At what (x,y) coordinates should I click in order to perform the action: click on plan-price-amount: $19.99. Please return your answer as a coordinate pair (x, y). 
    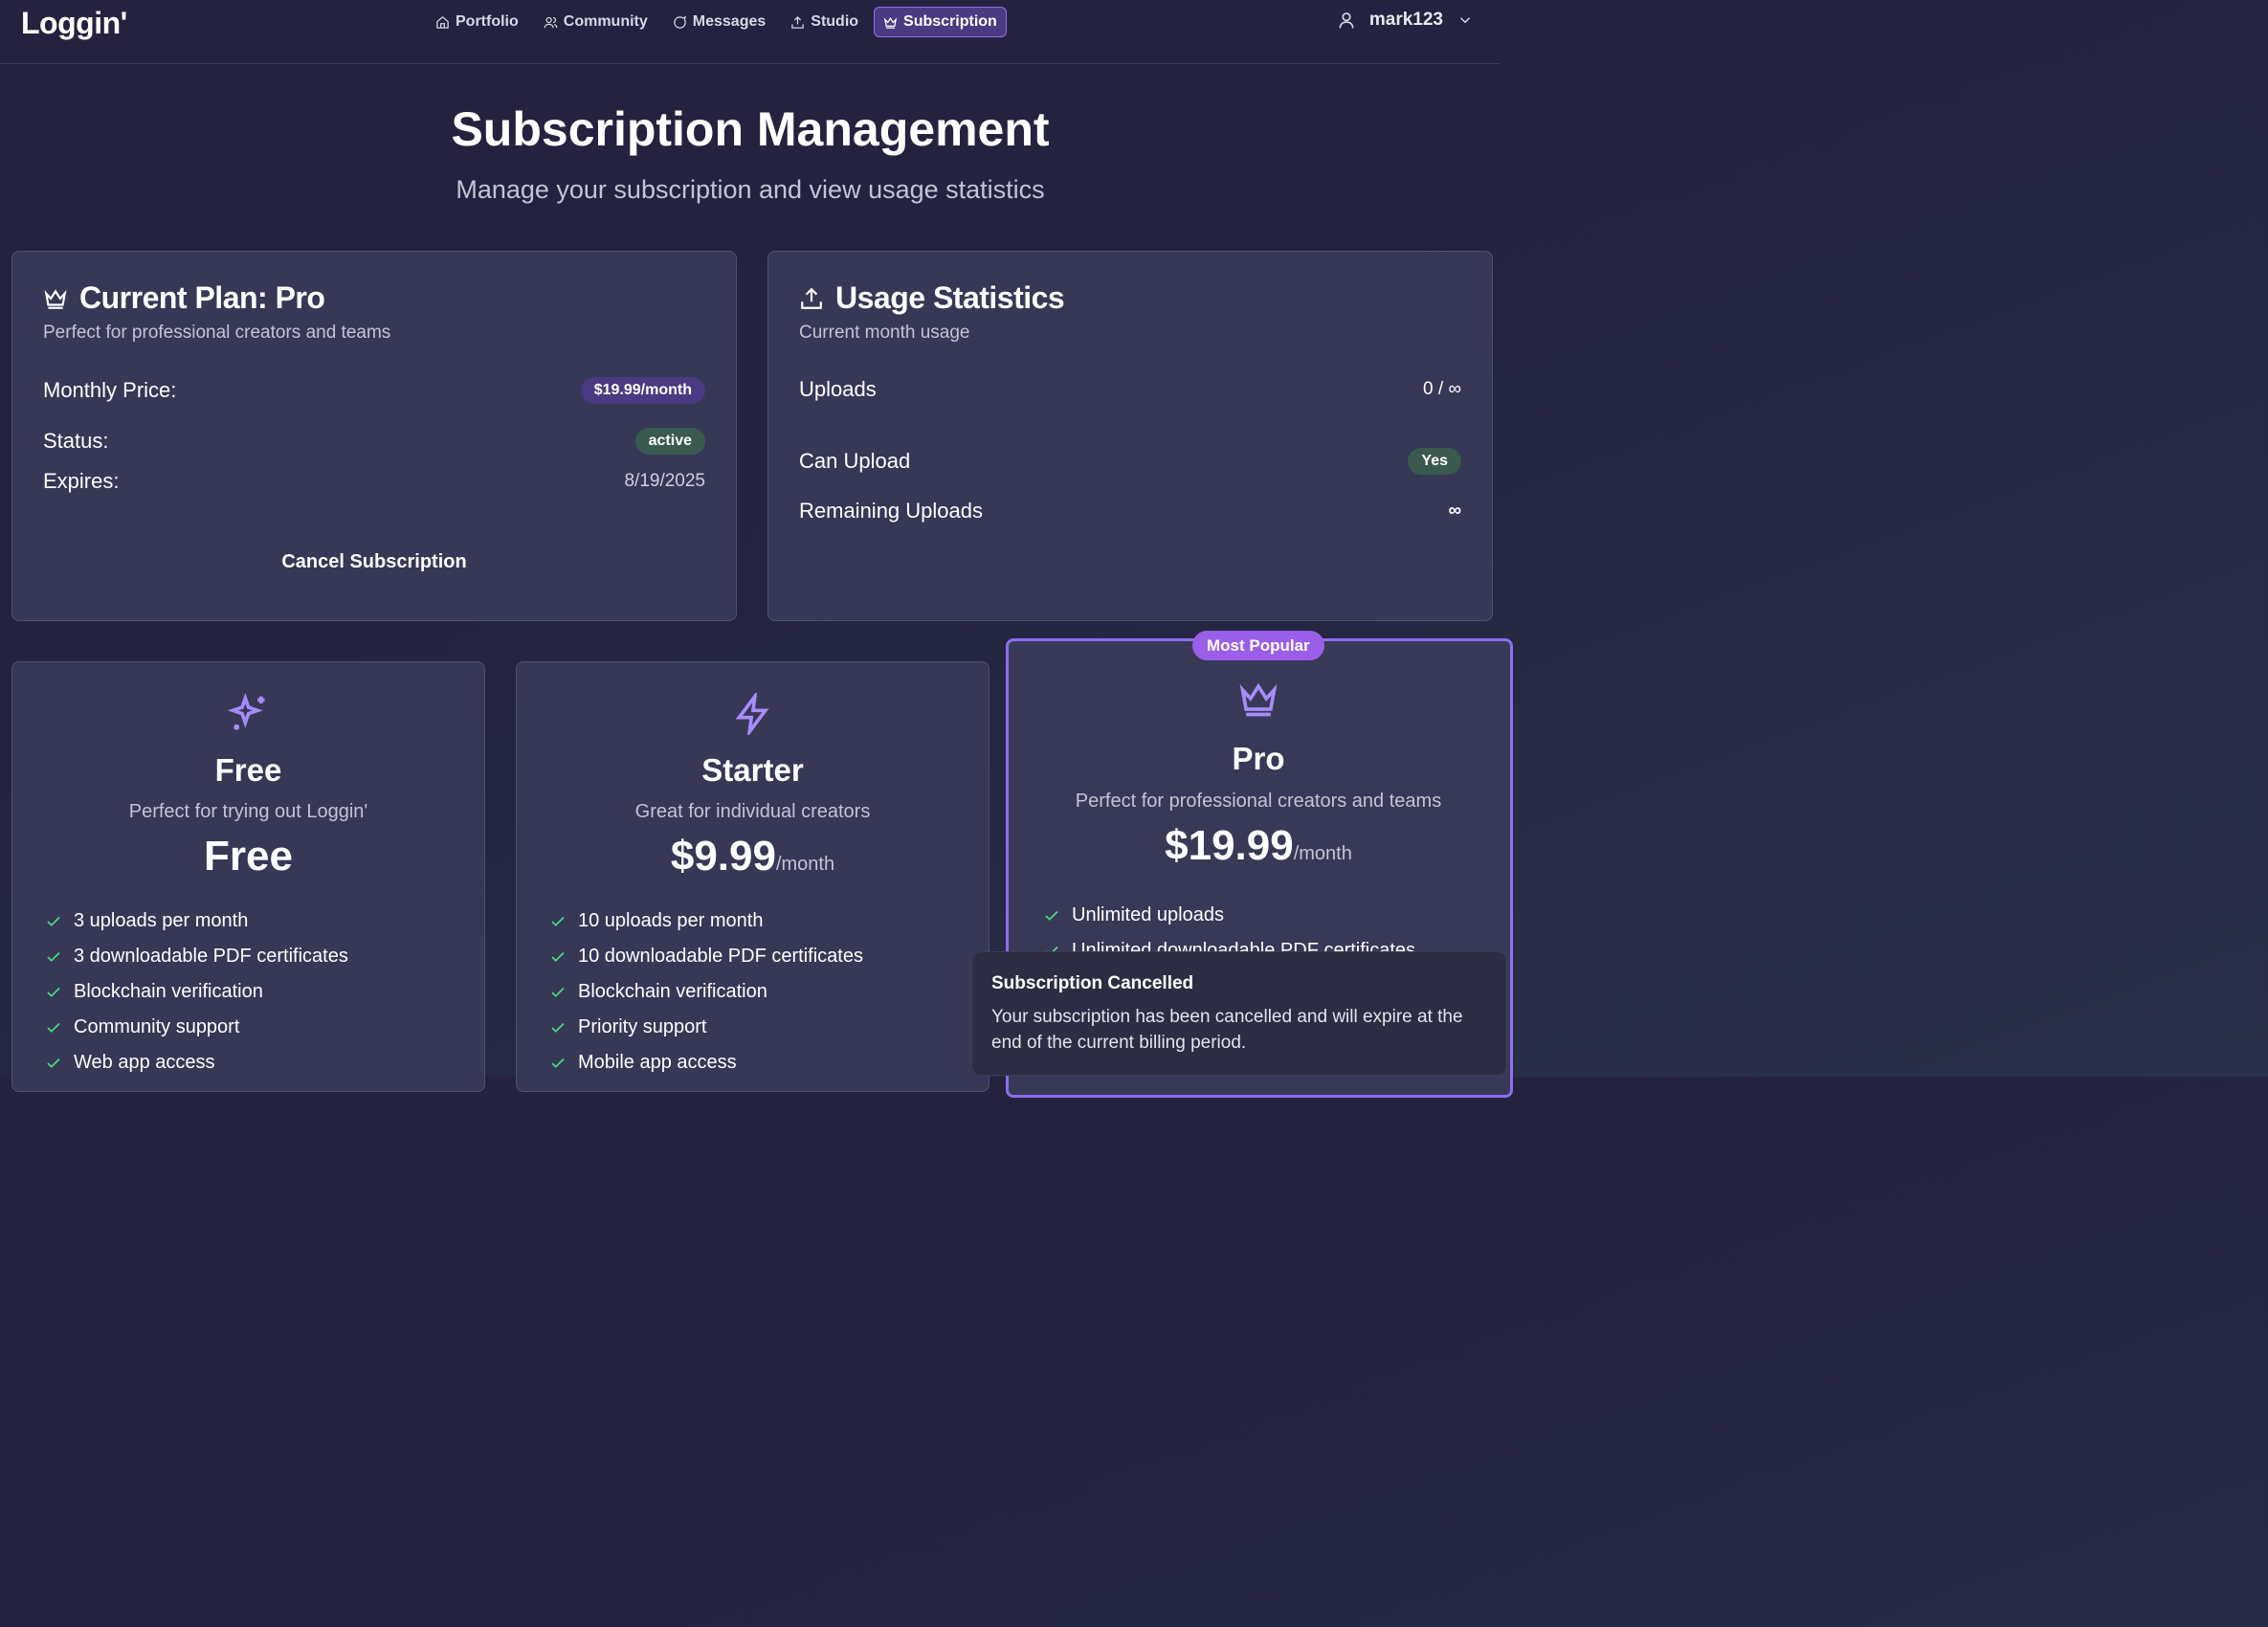
    Looking at the image, I should click on (1229, 845).